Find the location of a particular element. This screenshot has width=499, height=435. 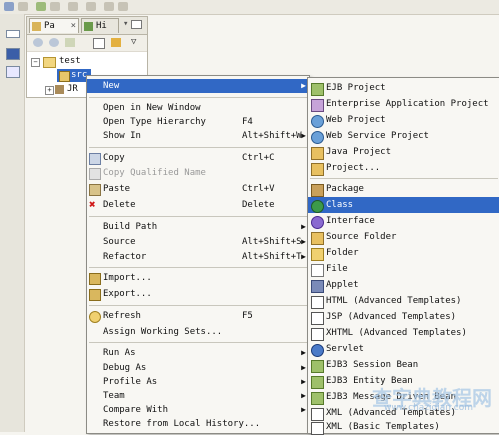

menu-item-refresh: Refresh F5 is located at coordinates (198, 316).